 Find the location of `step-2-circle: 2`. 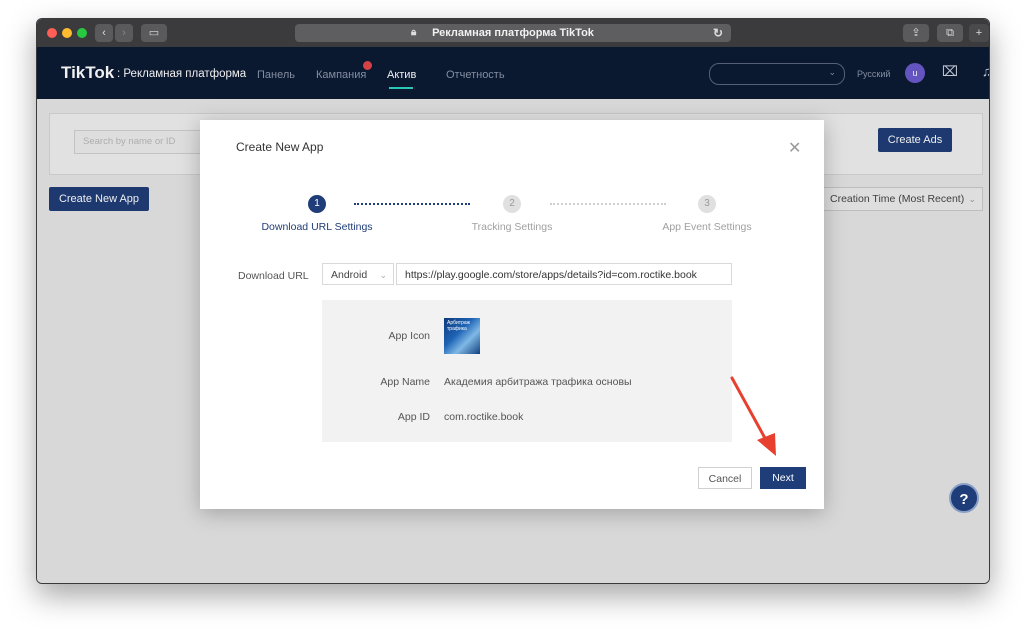

step-2-circle: 2 is located at coordinates (512, 204).